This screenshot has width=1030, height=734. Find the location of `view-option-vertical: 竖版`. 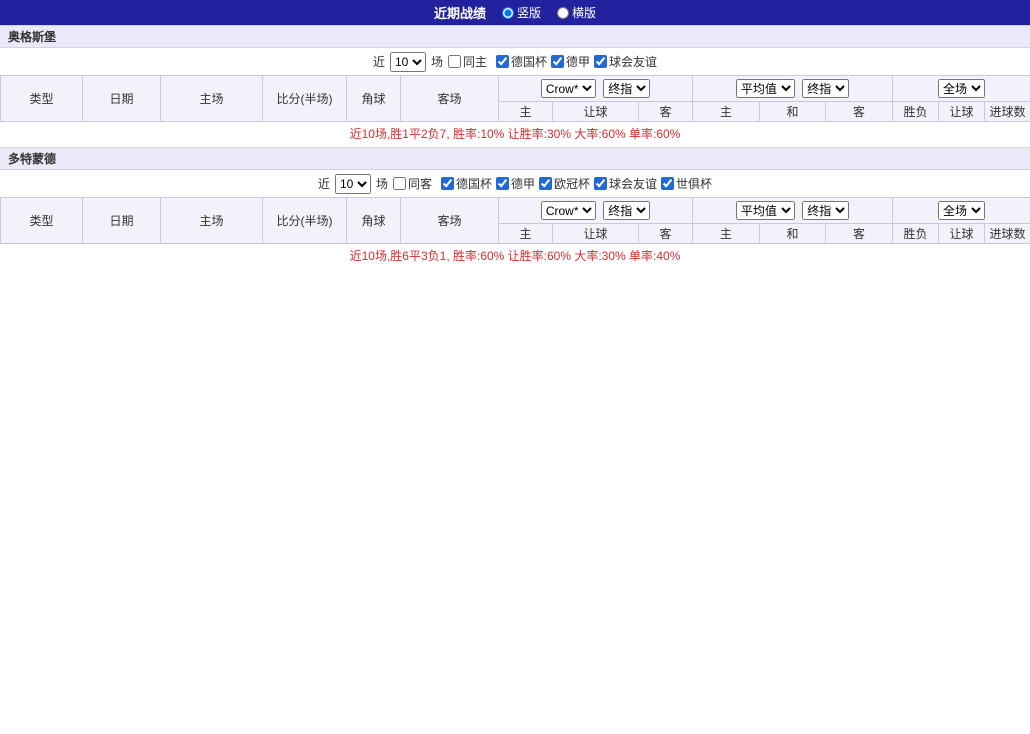

view-option-vertical: 竖版 is located at coordinates (521, 12).